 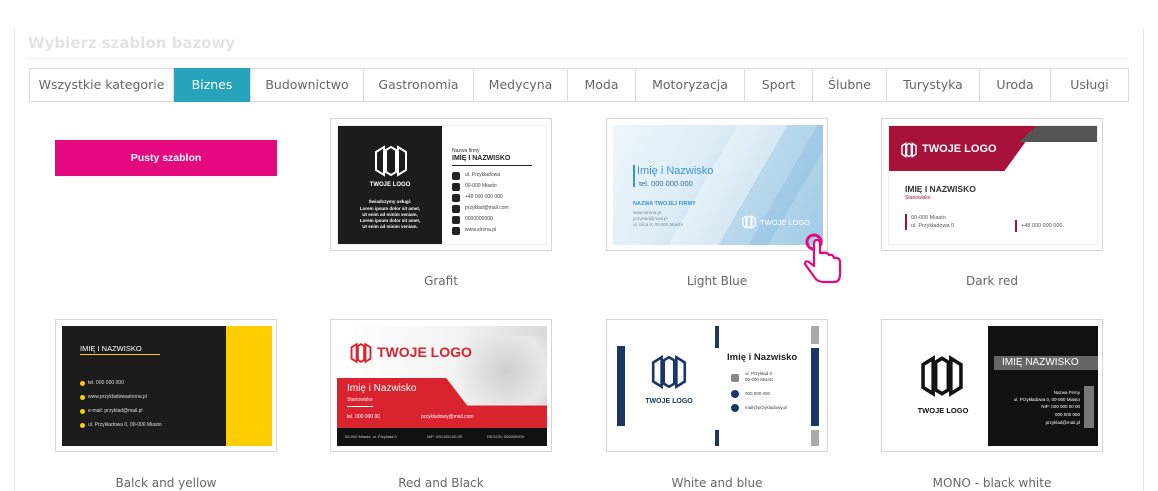 What do you see at coordinates (456, 198) in the screenshot?
I see `phone-icon` at bounding box center [456, 198].